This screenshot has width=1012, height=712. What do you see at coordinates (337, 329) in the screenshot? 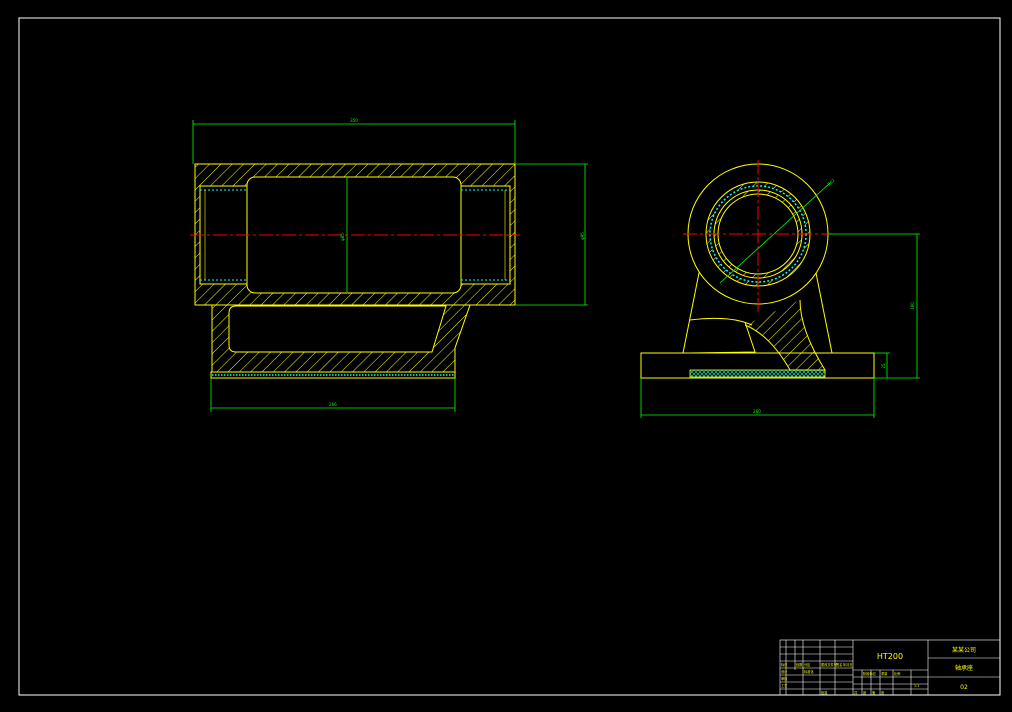
I see `front-pedestal-cavity` at bounding box center [337, 329].